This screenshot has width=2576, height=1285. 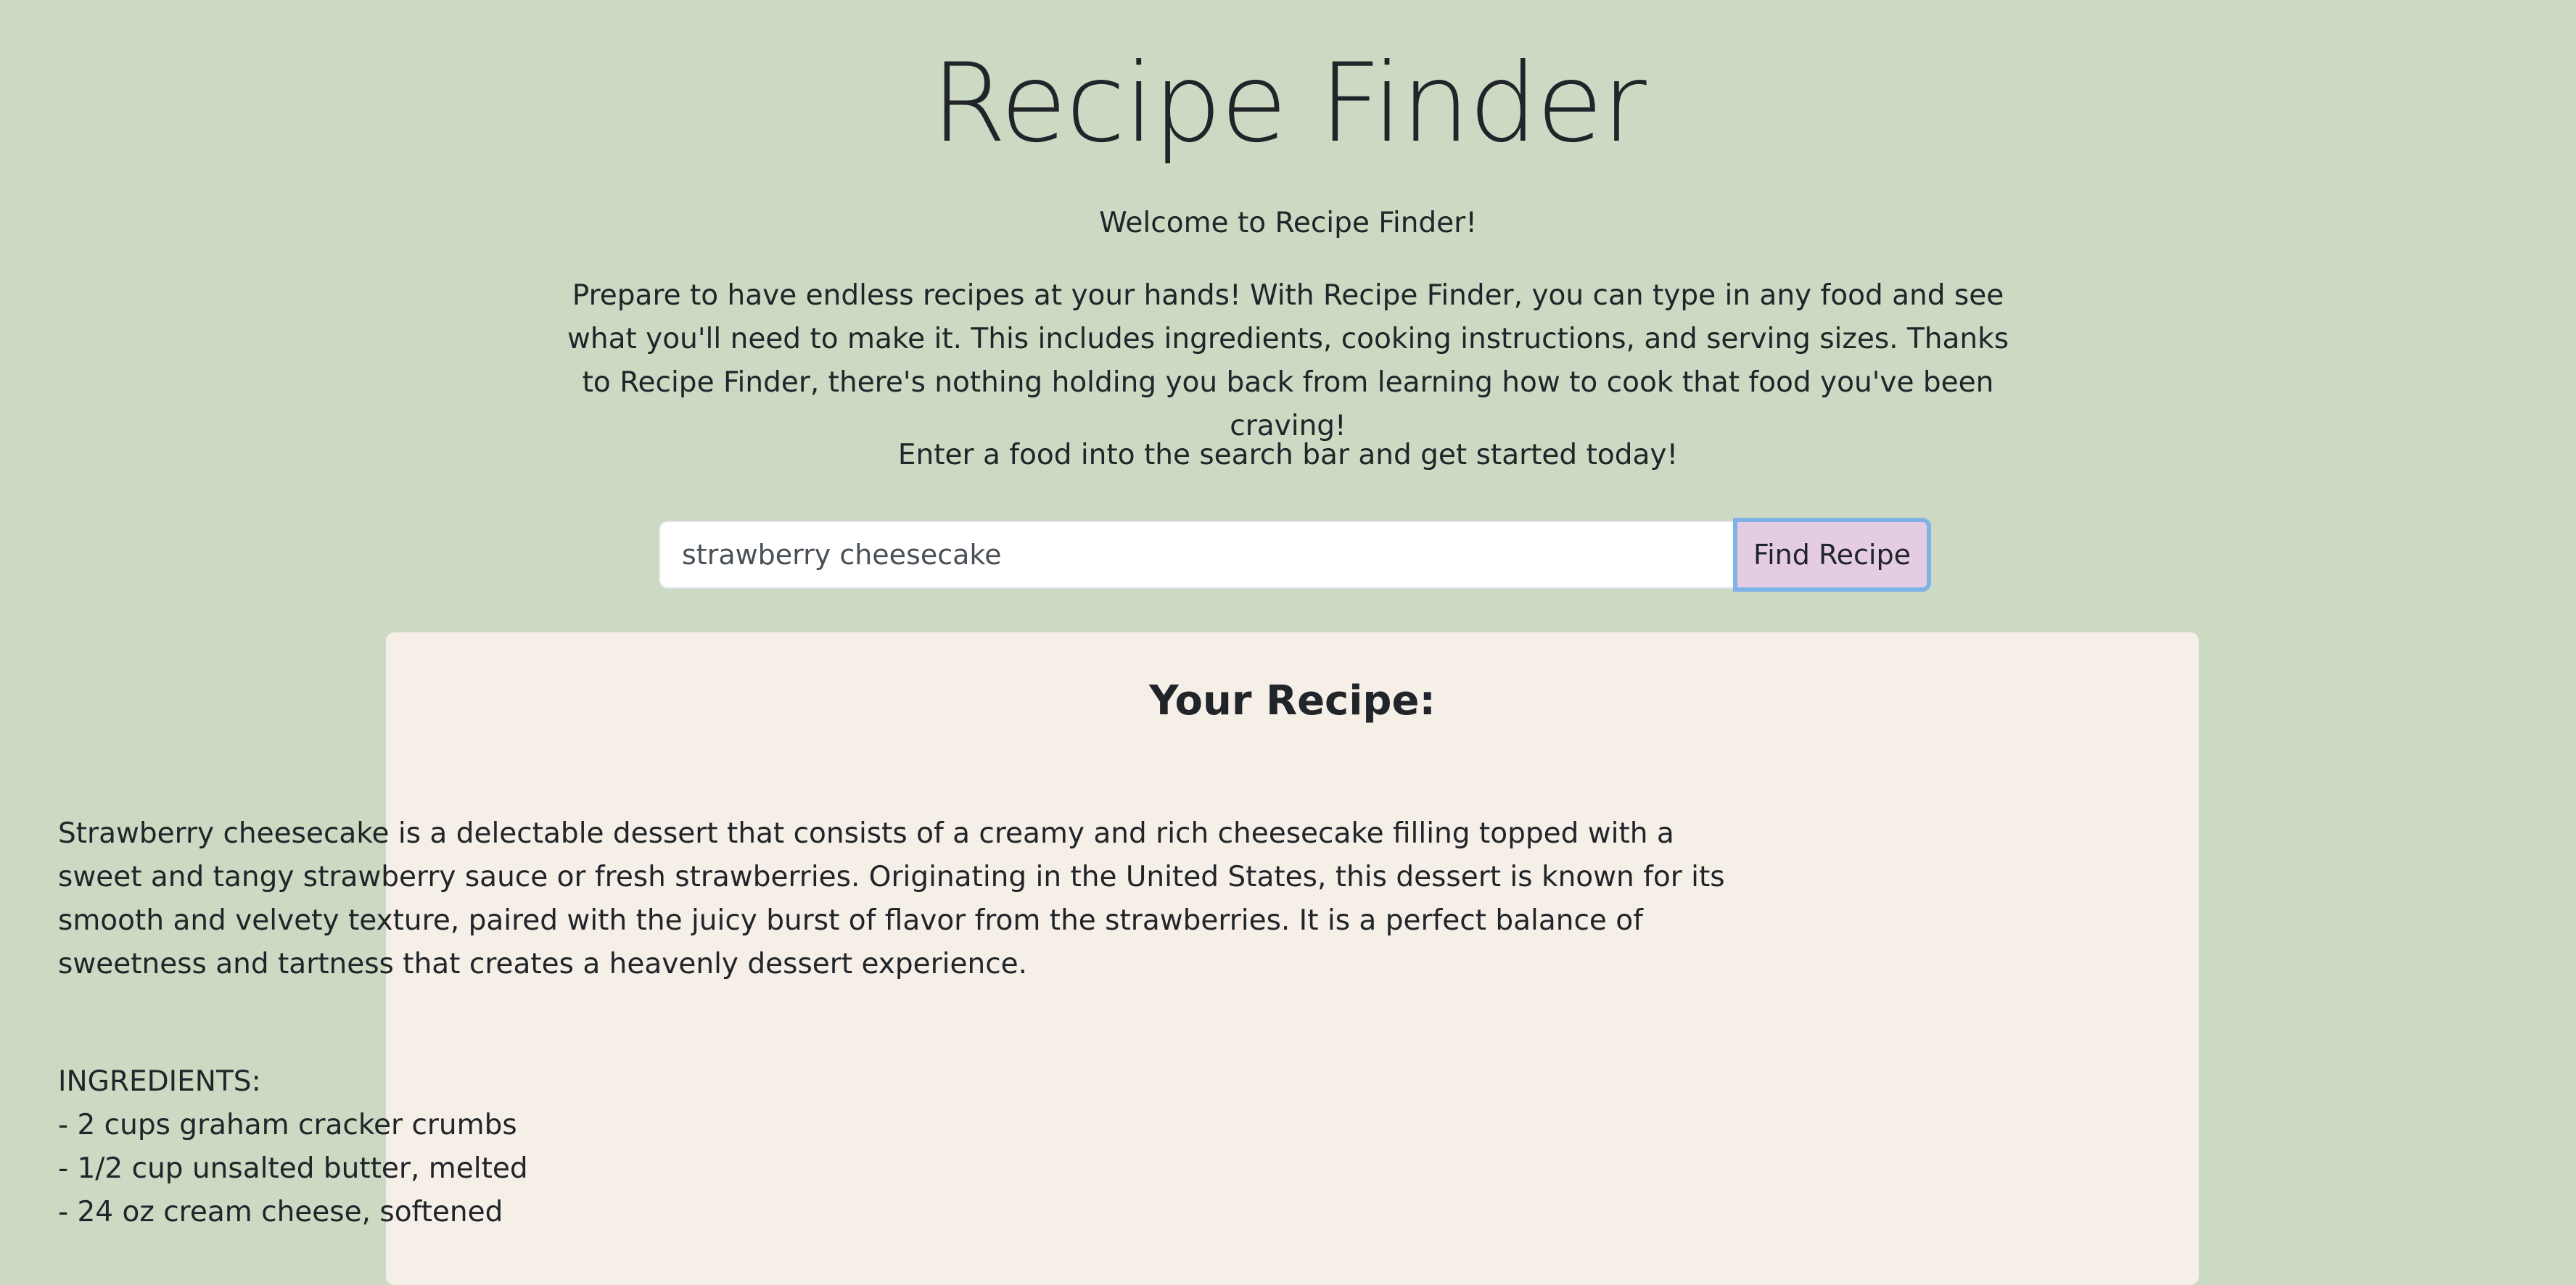 I want to click on welcome-text: Welcome to Recipe Finder!, so click(x=1288, y=223).